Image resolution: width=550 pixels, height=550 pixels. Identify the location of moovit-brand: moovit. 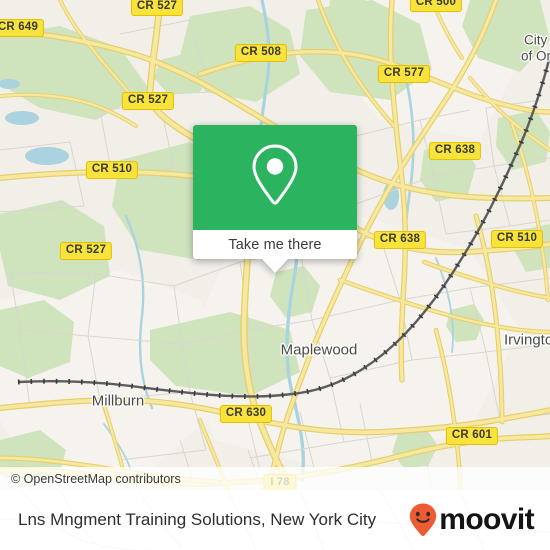
(471, 520).